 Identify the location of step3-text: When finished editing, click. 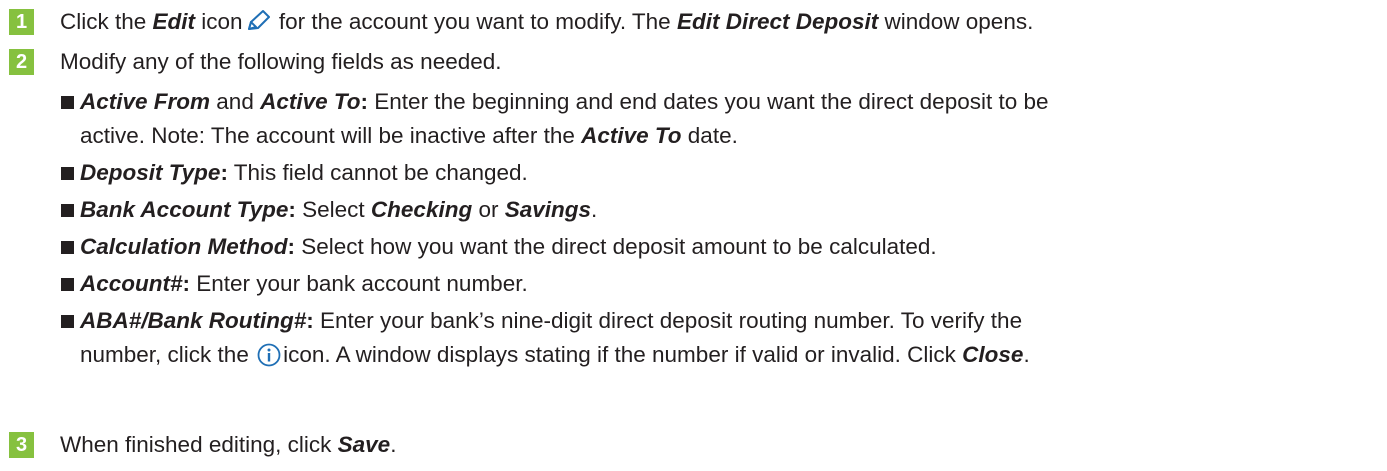
(199, 444).